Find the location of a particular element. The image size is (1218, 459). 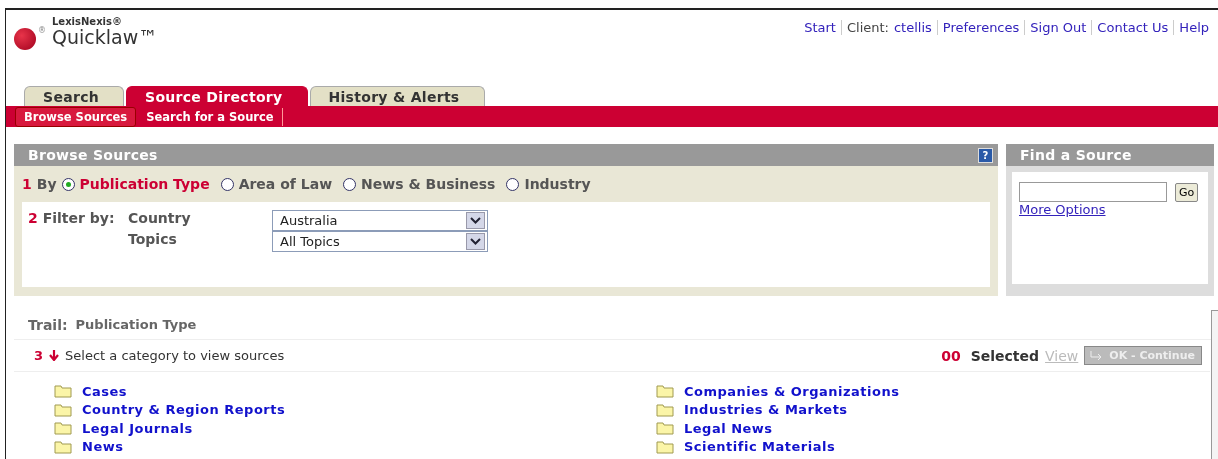

subtab: Search for a Source is located at coordinates (210, 116).